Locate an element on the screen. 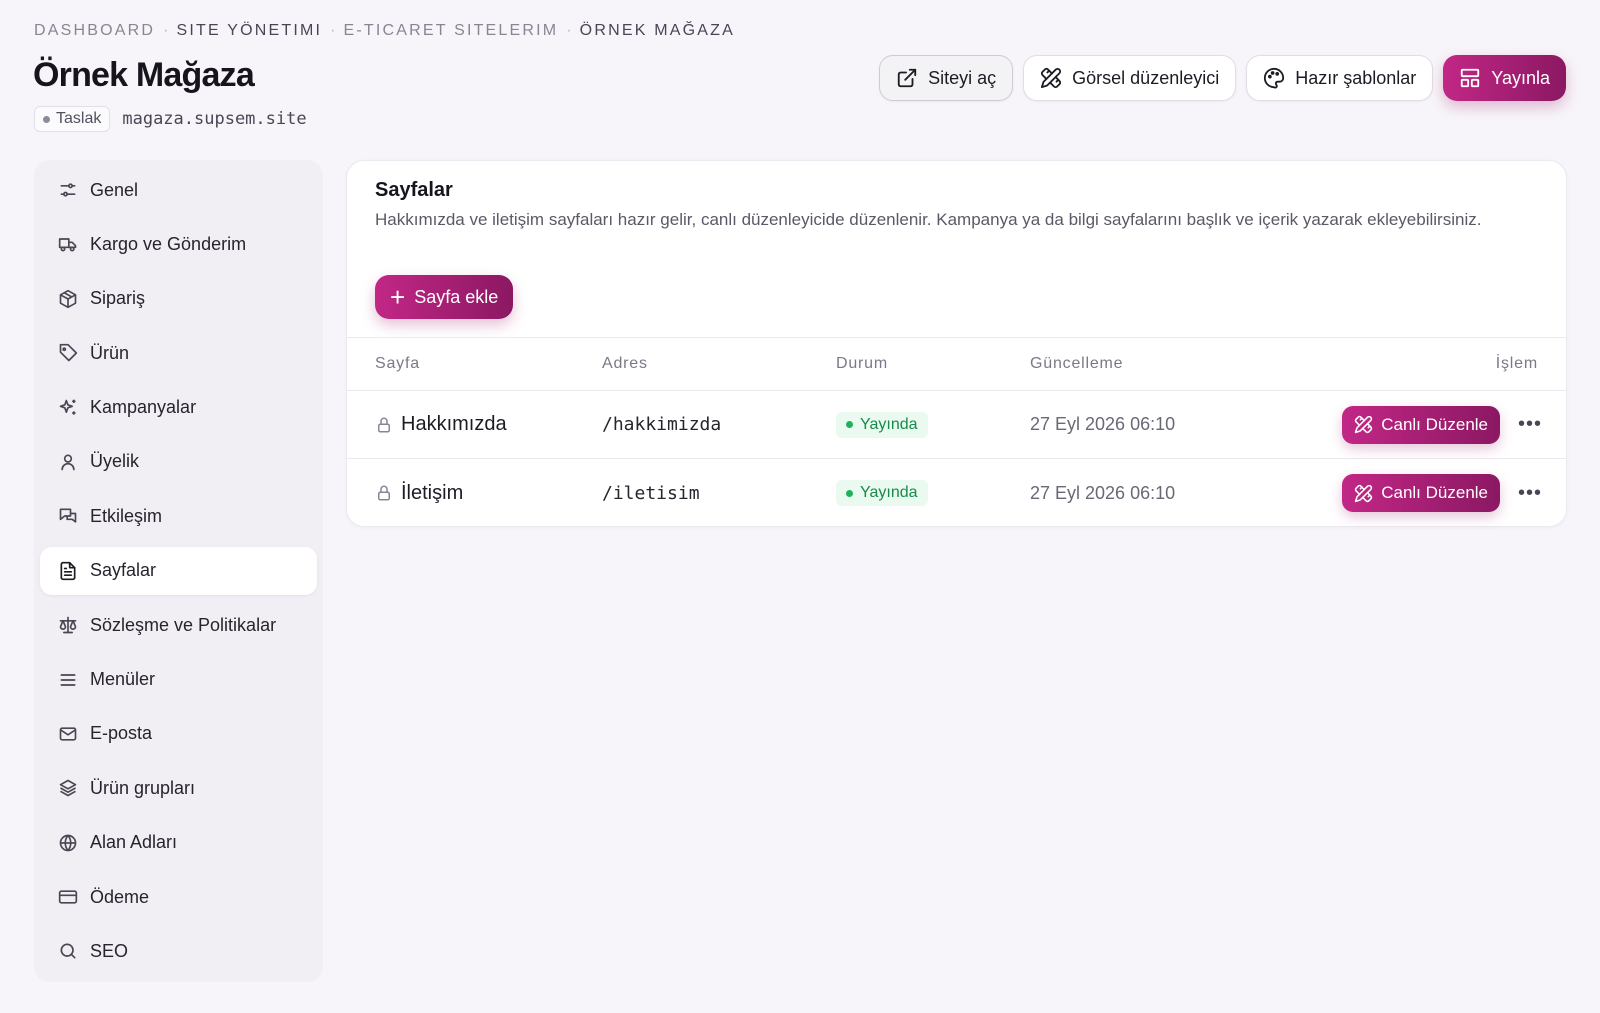 This screenshot has width=1600, height=1013. breadcrumb-ecommerce-sites: E-Ticaret Sitelerim is located at coordinates (450, 31).